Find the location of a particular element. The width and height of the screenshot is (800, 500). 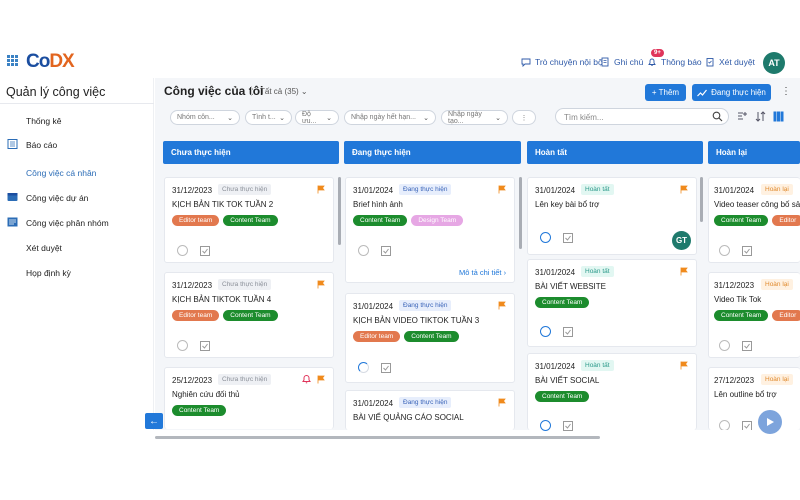

filter-priority: Độ ưu... ⌄ is located at coordinates (317, 117).